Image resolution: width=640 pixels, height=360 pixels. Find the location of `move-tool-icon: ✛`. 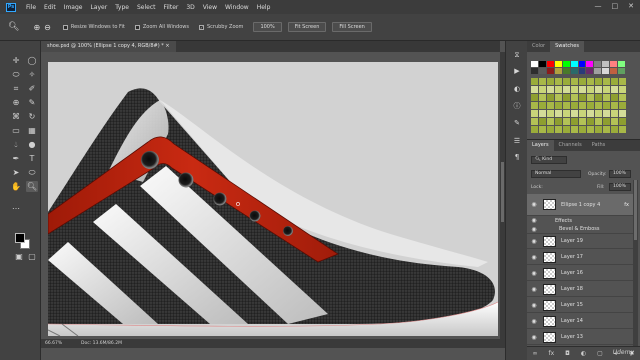

move-tool-icon: ✛ is located at coordinates (16, 60).